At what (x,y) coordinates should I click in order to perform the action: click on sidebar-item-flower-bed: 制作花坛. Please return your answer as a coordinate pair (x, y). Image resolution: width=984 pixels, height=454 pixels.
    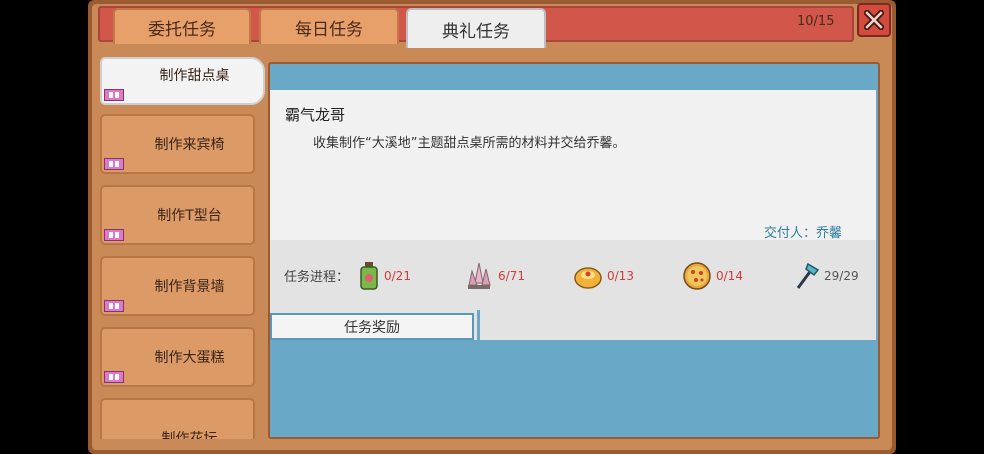
    Looking at the image, I should click on (177, 418).